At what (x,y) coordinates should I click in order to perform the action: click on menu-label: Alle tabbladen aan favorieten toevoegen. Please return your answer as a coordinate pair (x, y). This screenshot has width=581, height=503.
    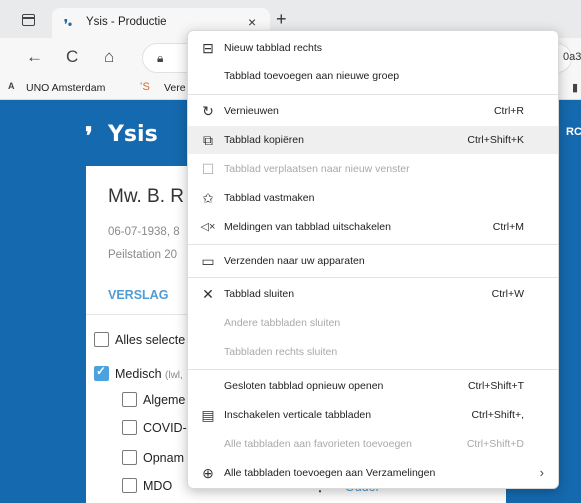
    Looking at the image, I should click on (318, 444).